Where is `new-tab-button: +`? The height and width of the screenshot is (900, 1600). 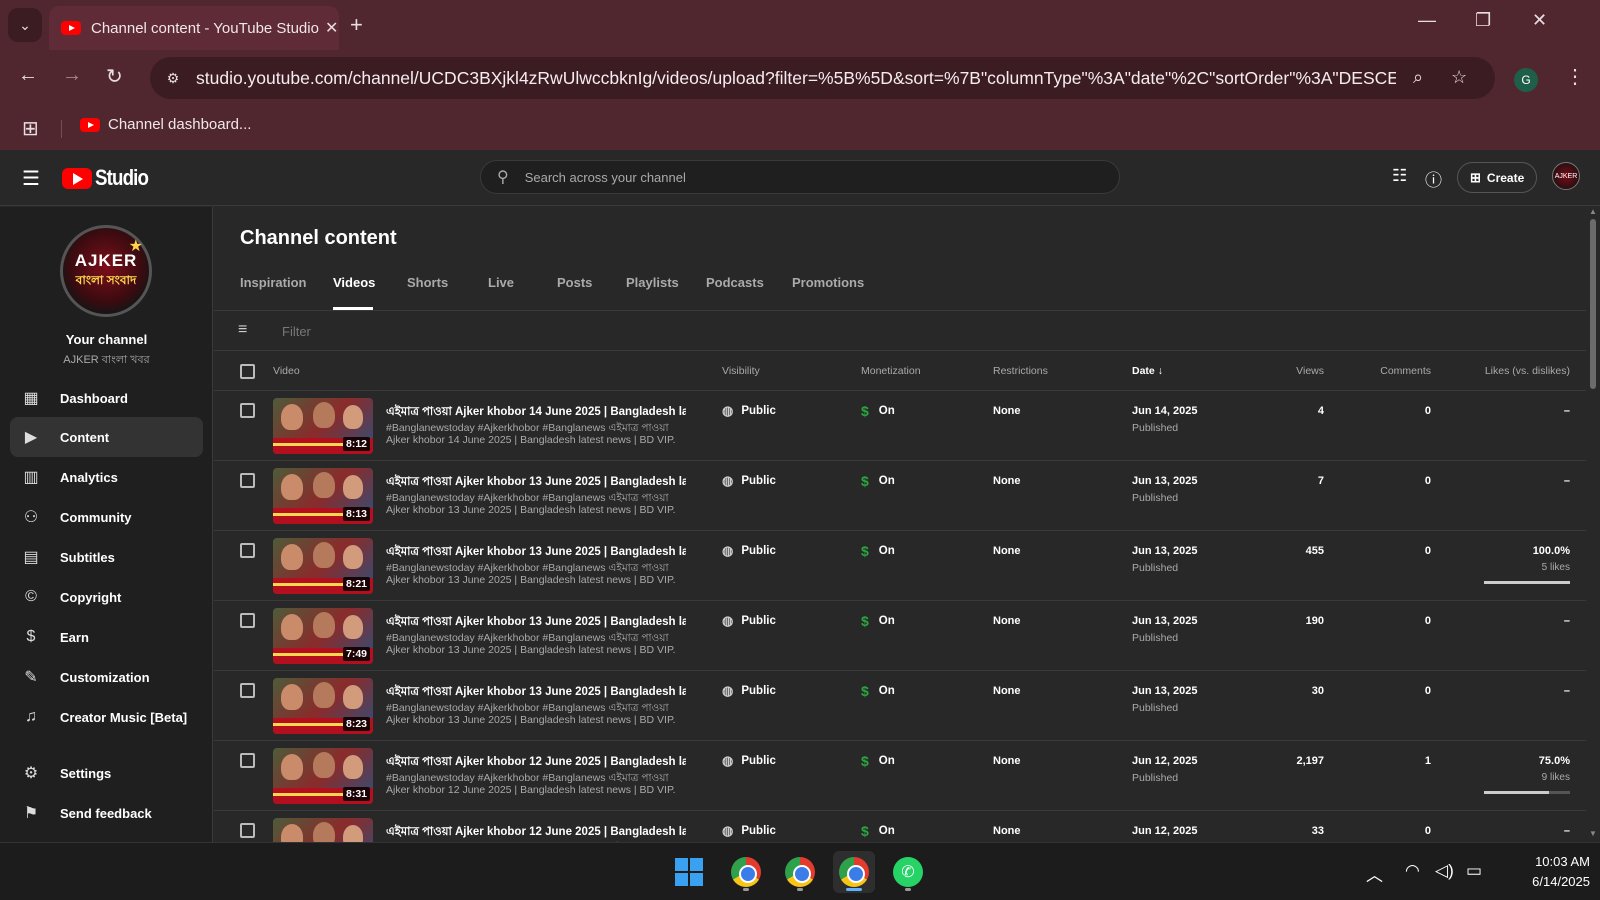 new-tab-button: + is located at coordinates (356, 25).